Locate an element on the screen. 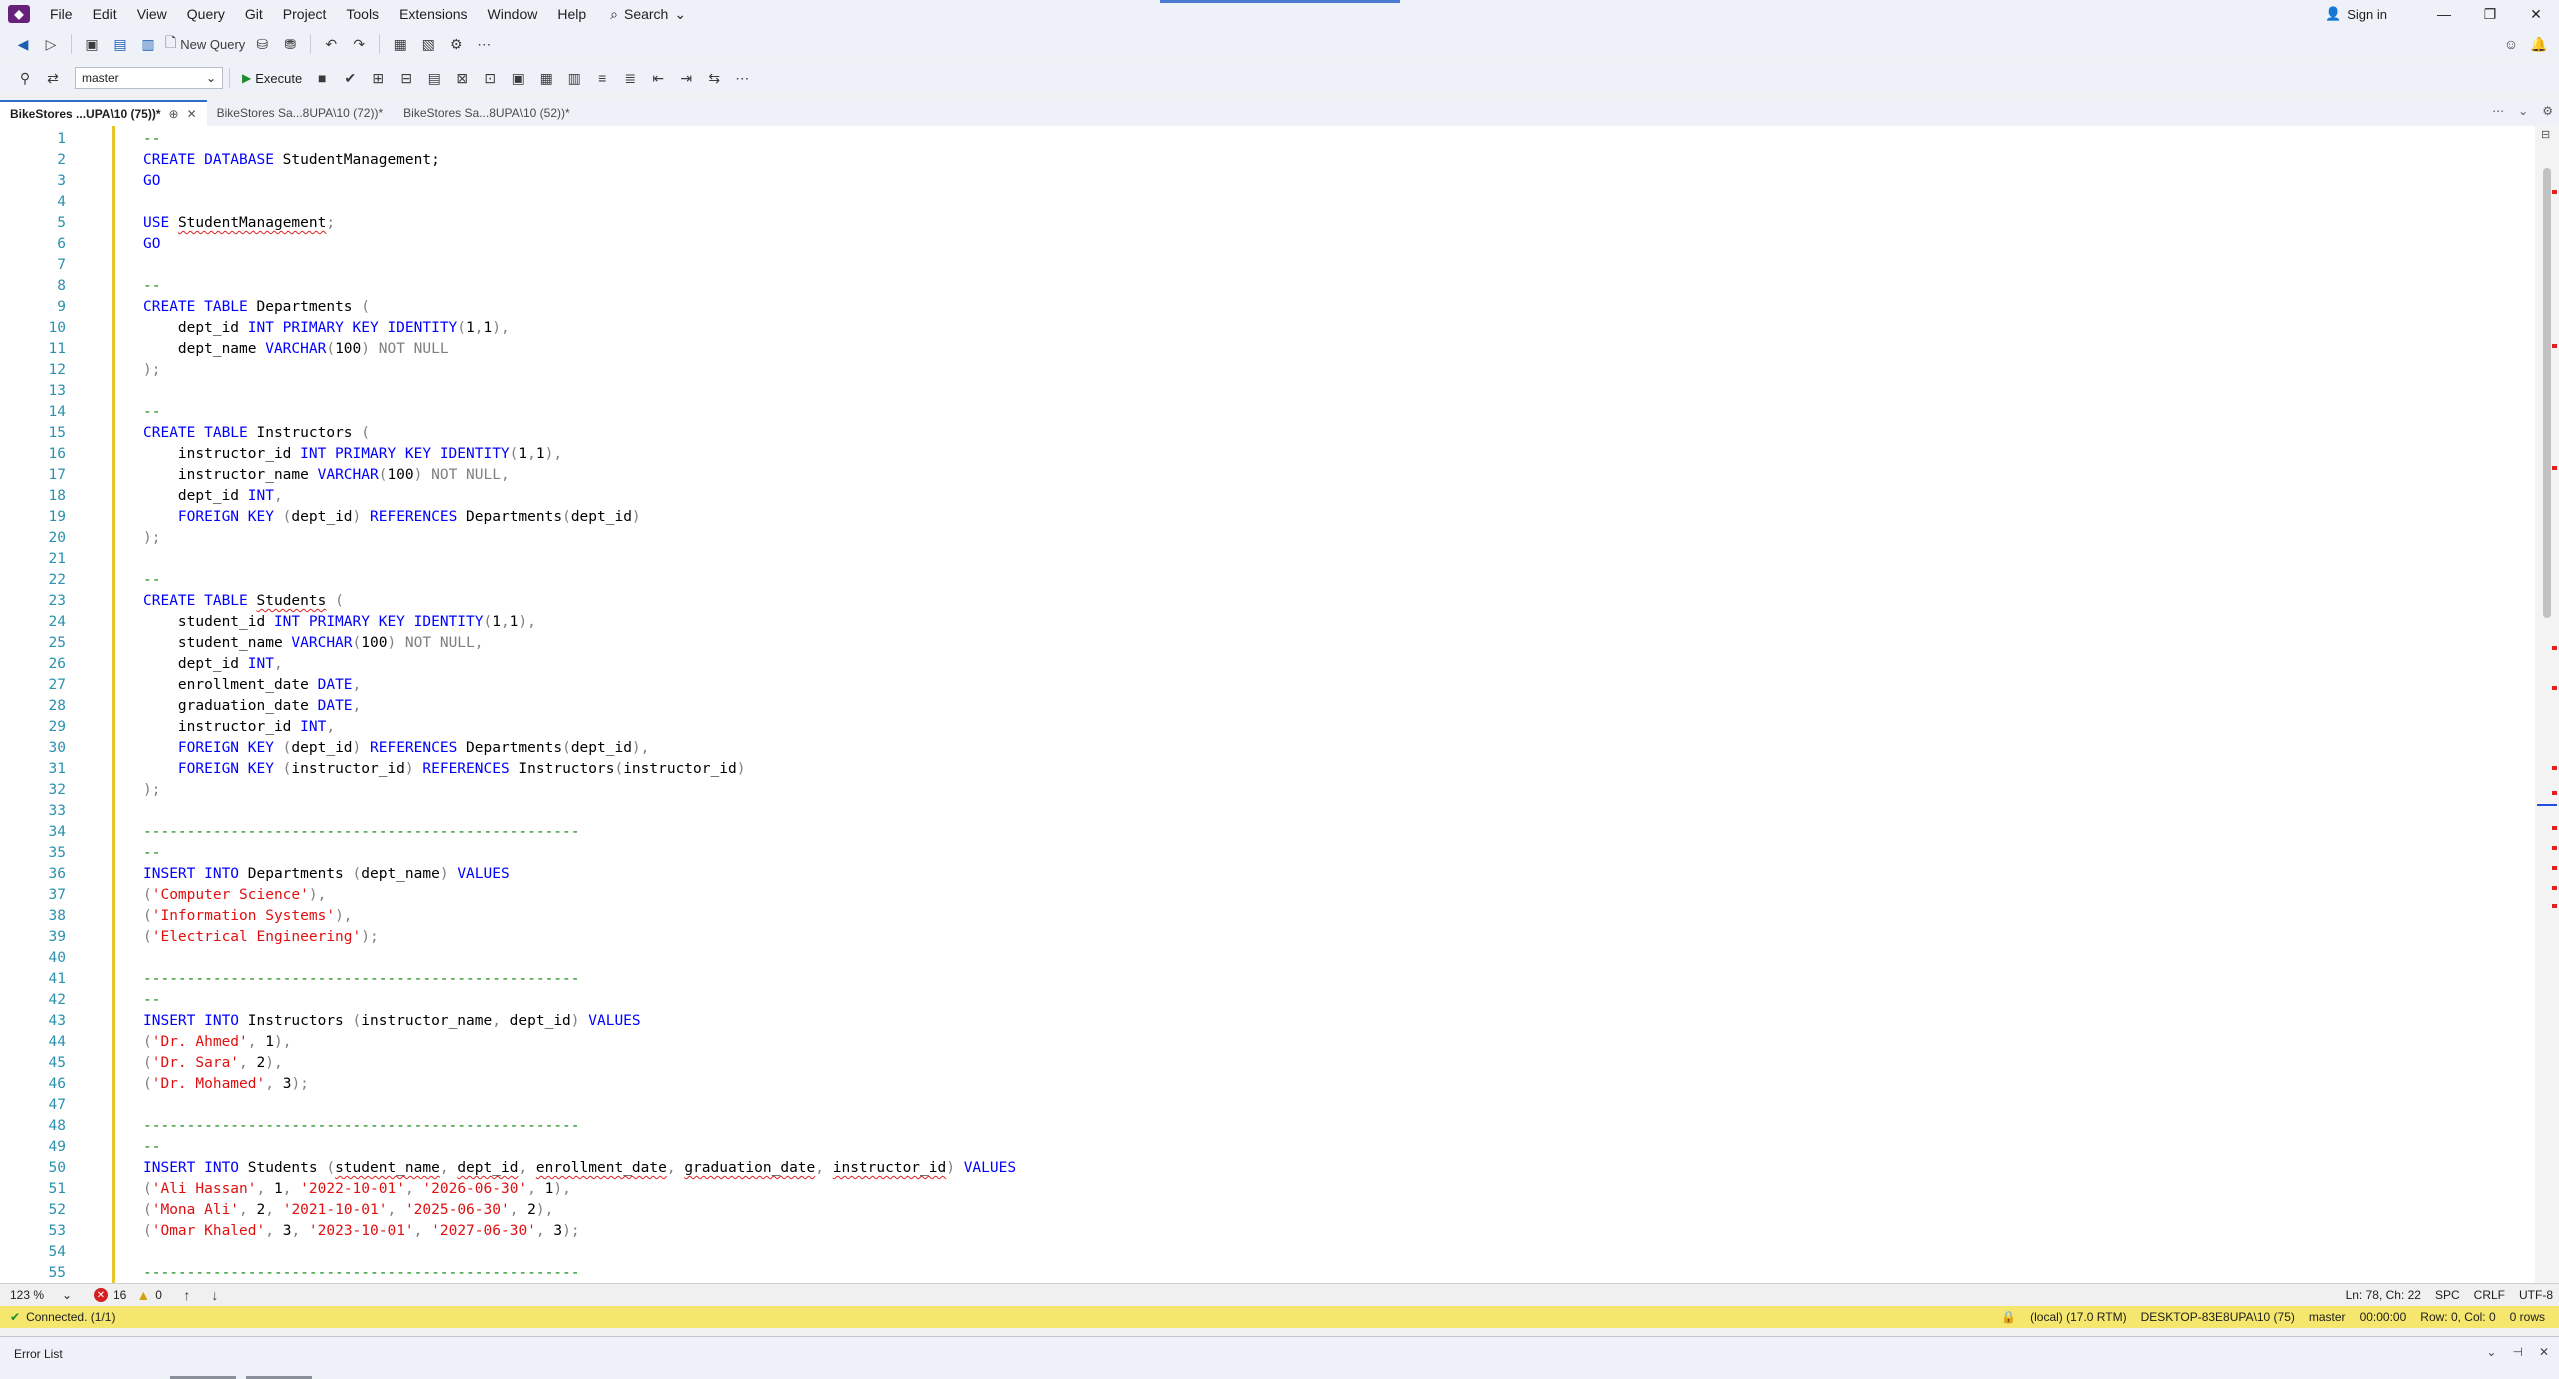 The width and height of the screenshot is (2559, 1379). estimated-plan-icon: ⊞ is located at coordinates (378, 78).